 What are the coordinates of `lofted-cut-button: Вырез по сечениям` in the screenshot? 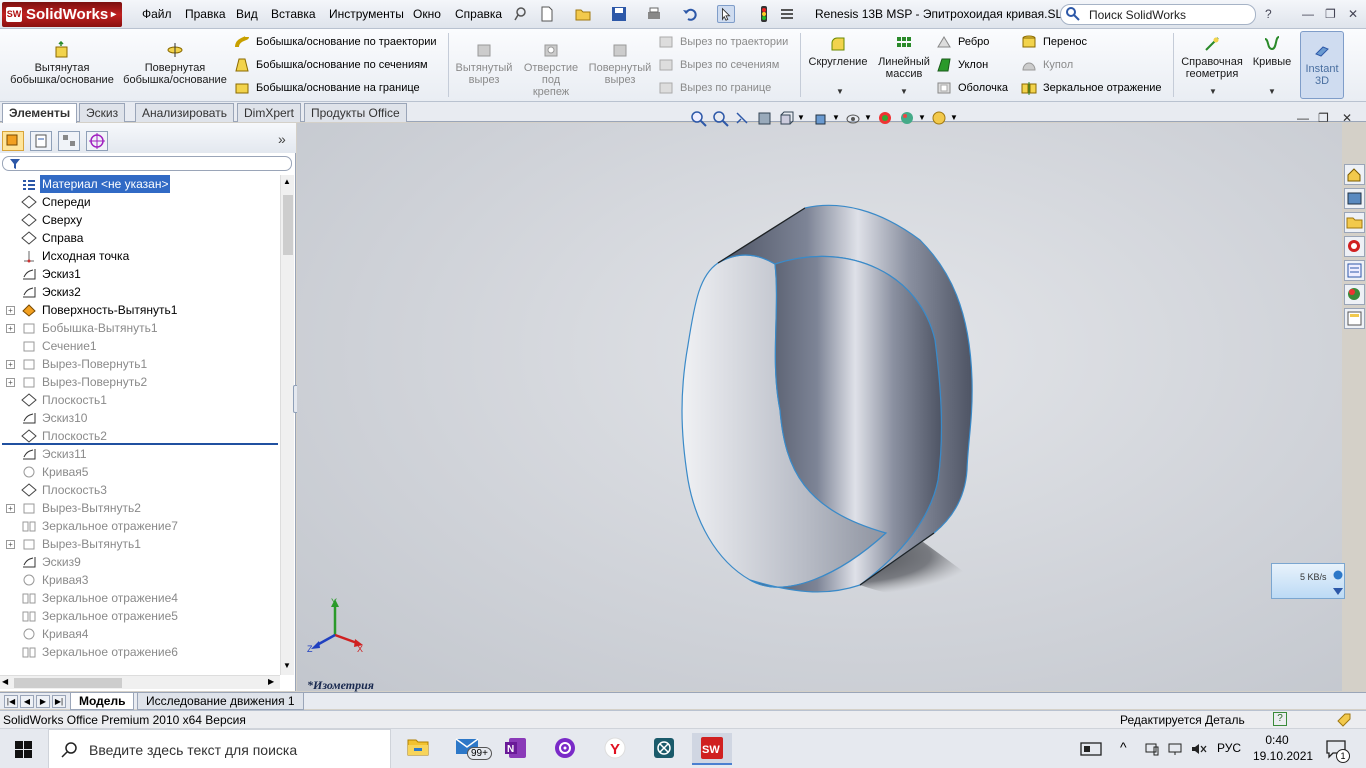 It's located at (718, 65).